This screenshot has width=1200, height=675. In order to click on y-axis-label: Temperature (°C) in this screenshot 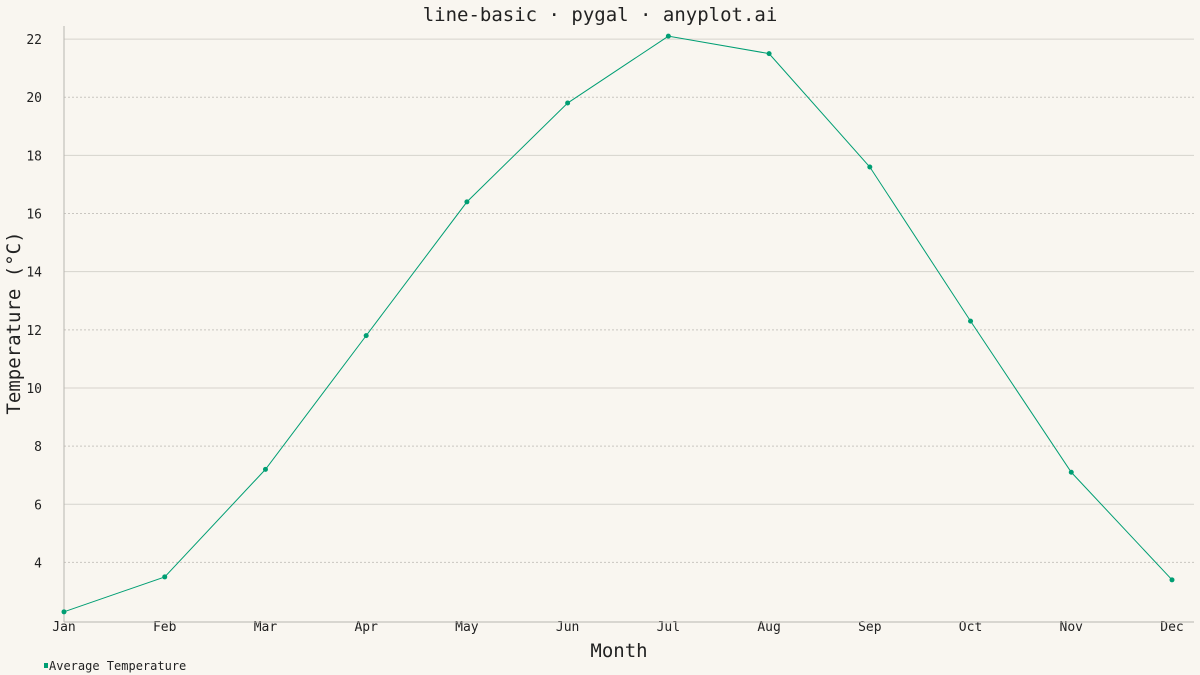, I will do `click(14, 322)`.